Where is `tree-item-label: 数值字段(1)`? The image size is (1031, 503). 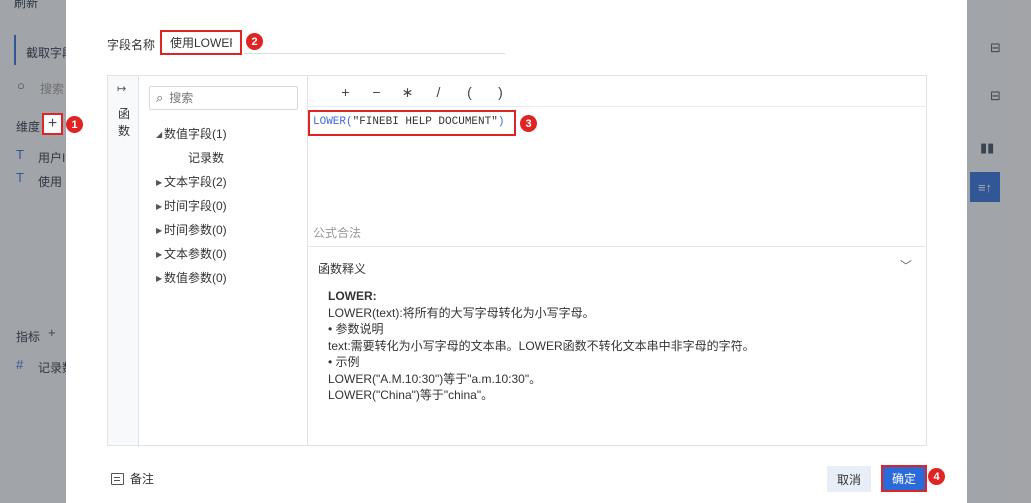 tree-item-label: 数值字段(1) is located at coordinates (195, 134).